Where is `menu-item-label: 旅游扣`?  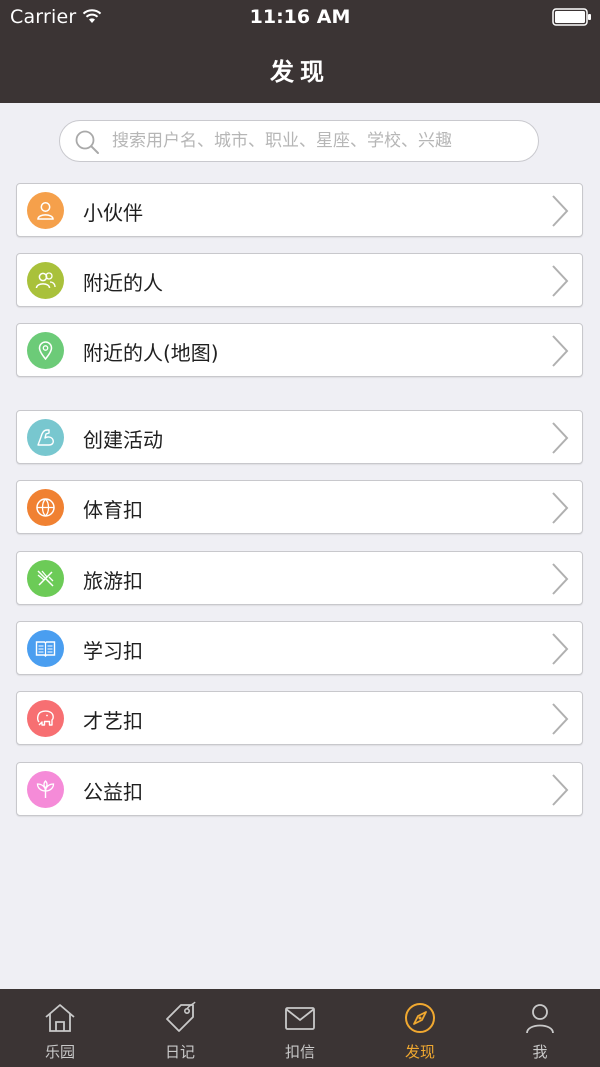
menu-item-label: 旅游扣 is located at coordinates (113, 581).